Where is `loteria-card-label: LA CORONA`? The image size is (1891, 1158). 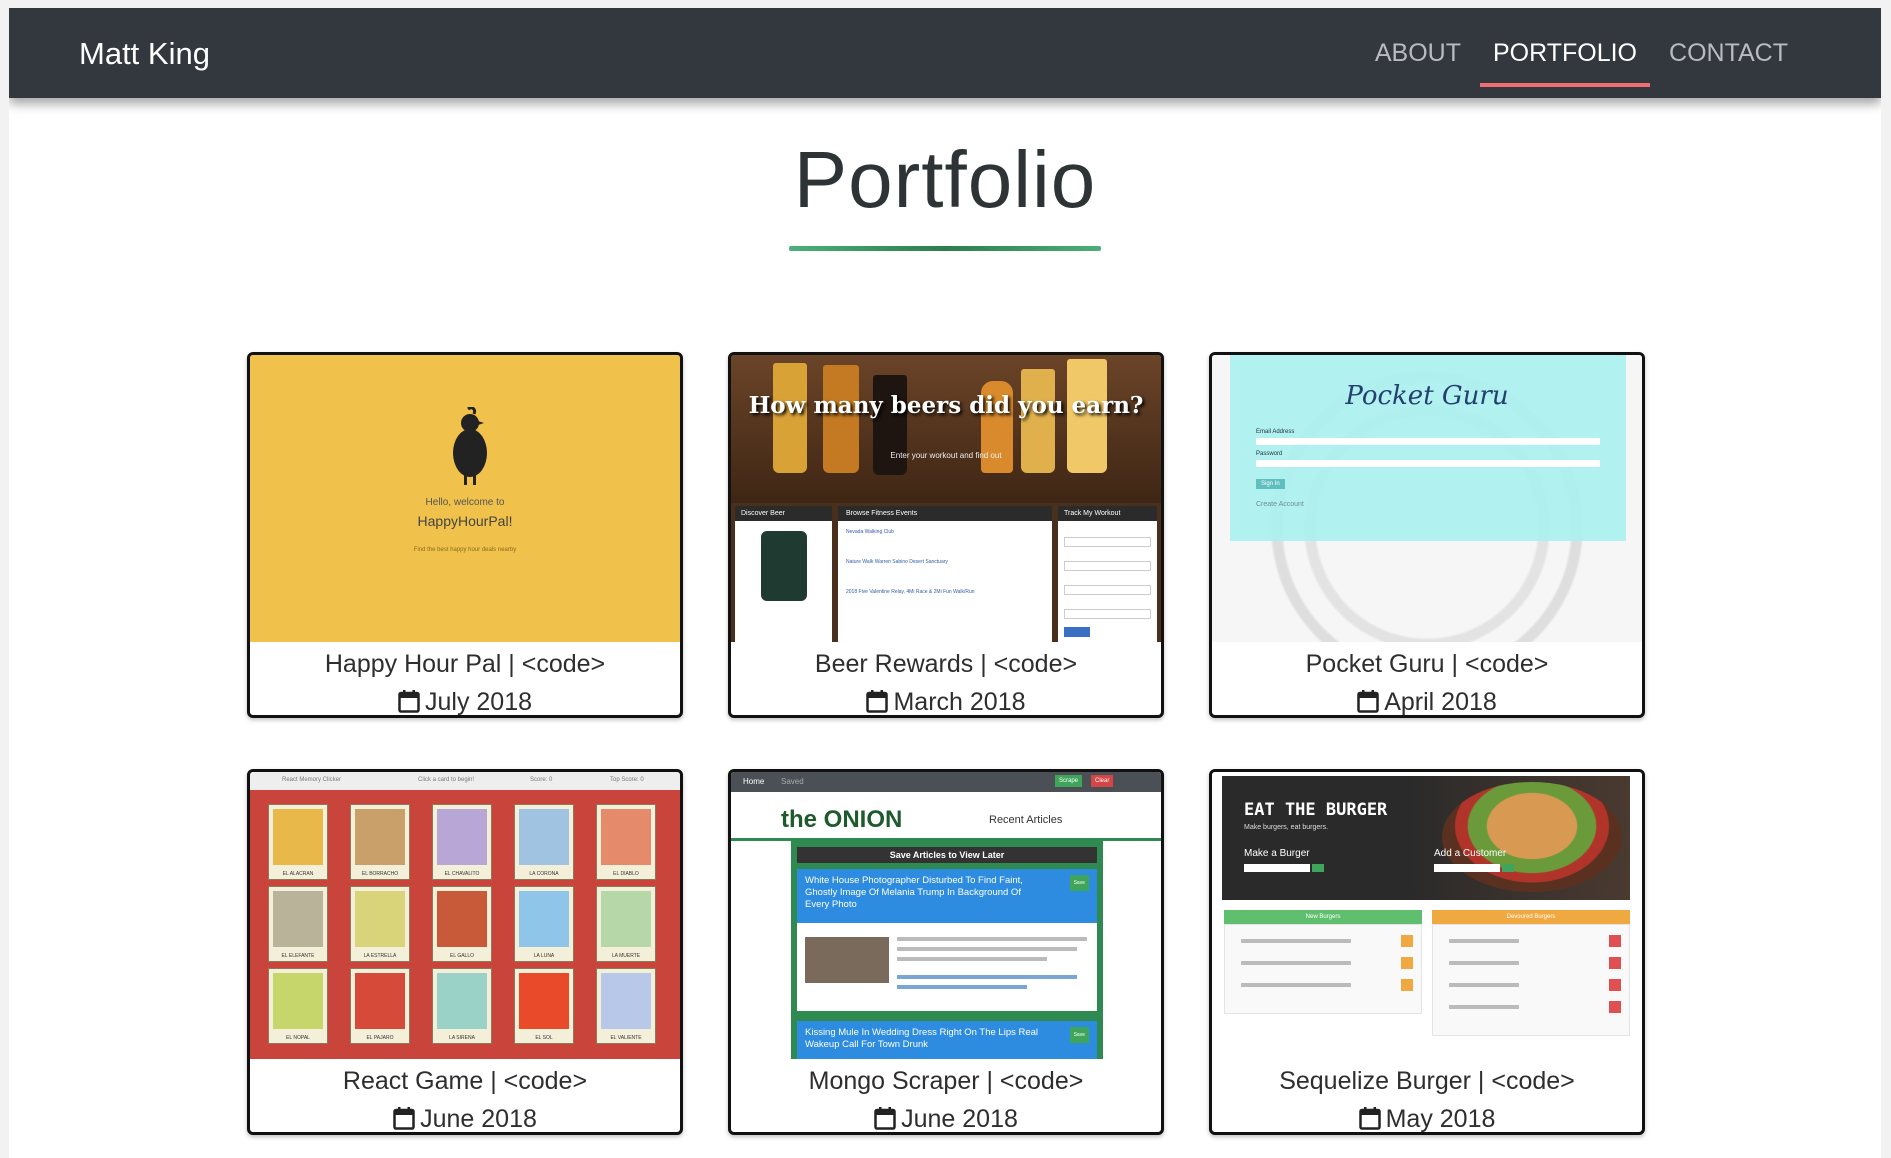
loteria-card-label: LA CORONA is located at coordinates (544, 874).